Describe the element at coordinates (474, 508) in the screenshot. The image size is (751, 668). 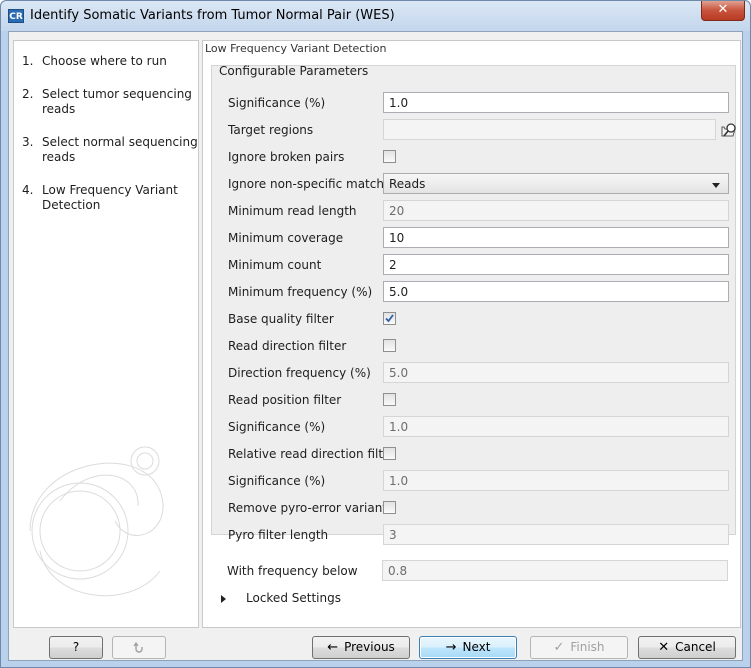
I see `param-remove-pyro-error-variants: Remove pyro-error variants` at that location.